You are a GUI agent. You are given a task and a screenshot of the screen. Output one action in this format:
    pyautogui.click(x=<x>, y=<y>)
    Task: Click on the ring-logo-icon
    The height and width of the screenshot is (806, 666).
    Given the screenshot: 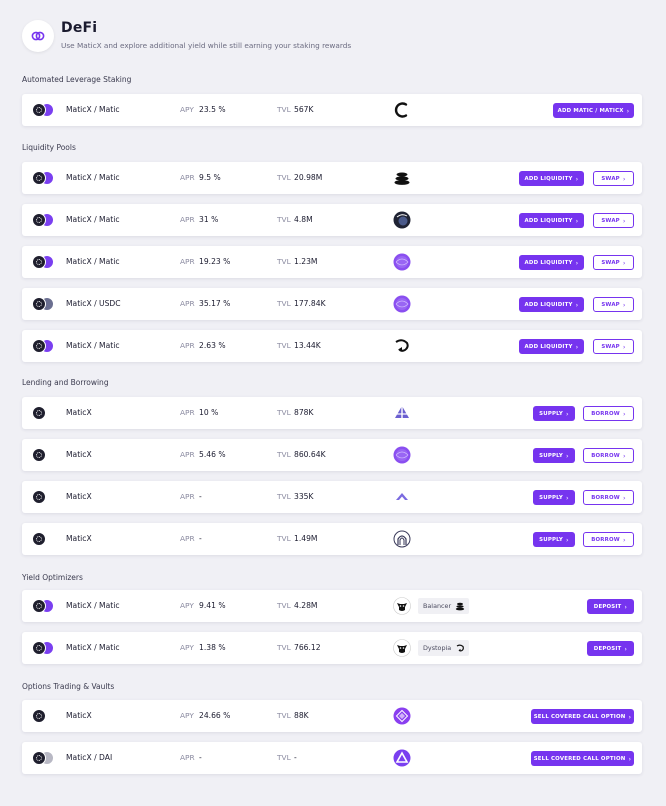 What is the action you would take?
    pyautogui.click(x=402, y=110)
    